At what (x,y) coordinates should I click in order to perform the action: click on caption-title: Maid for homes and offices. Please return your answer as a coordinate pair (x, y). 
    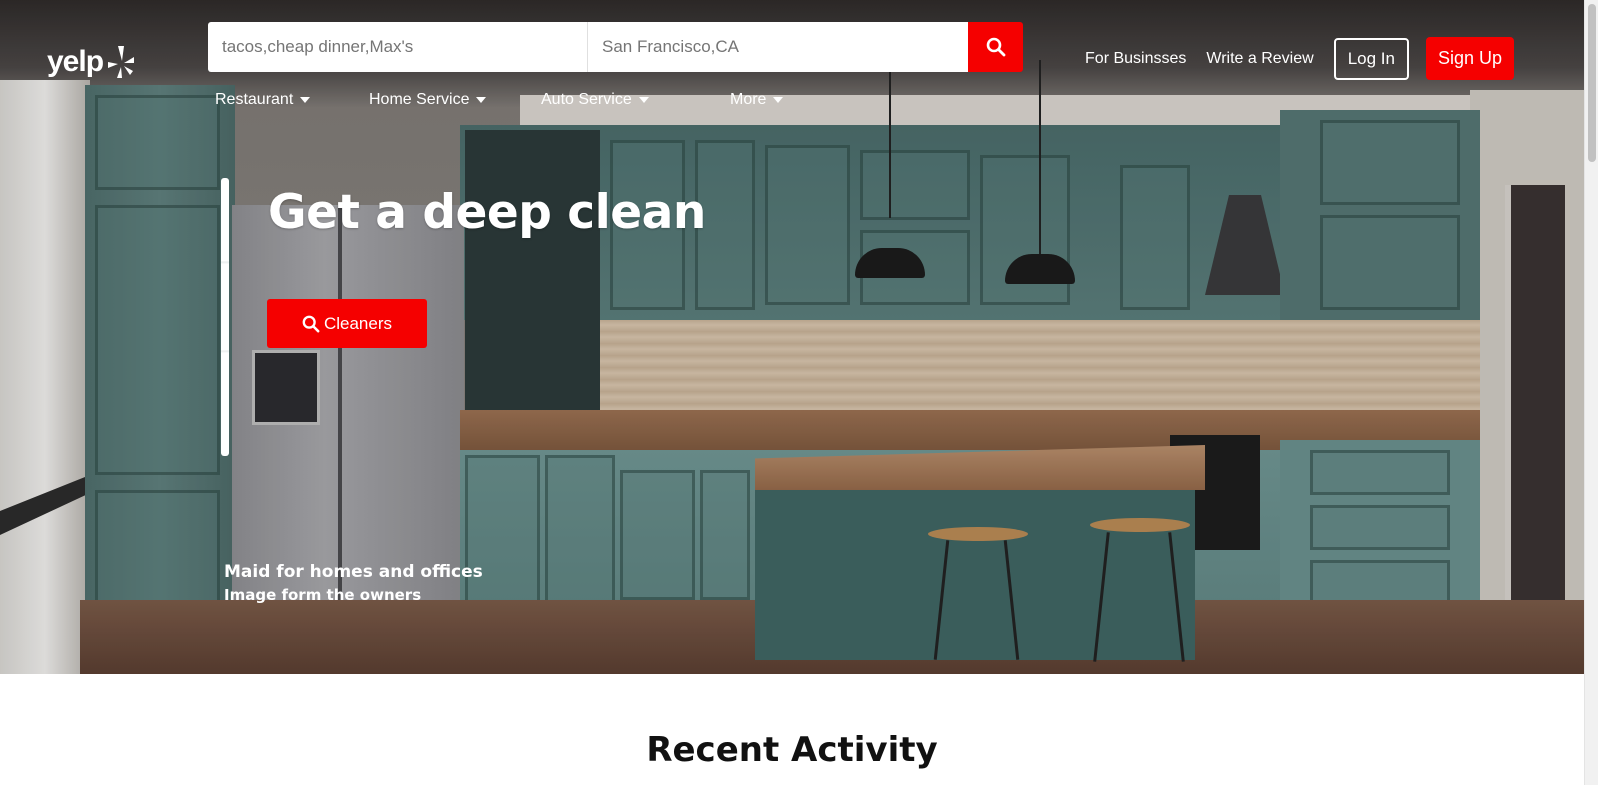
    Looking at the image, I should click on (353, 572).